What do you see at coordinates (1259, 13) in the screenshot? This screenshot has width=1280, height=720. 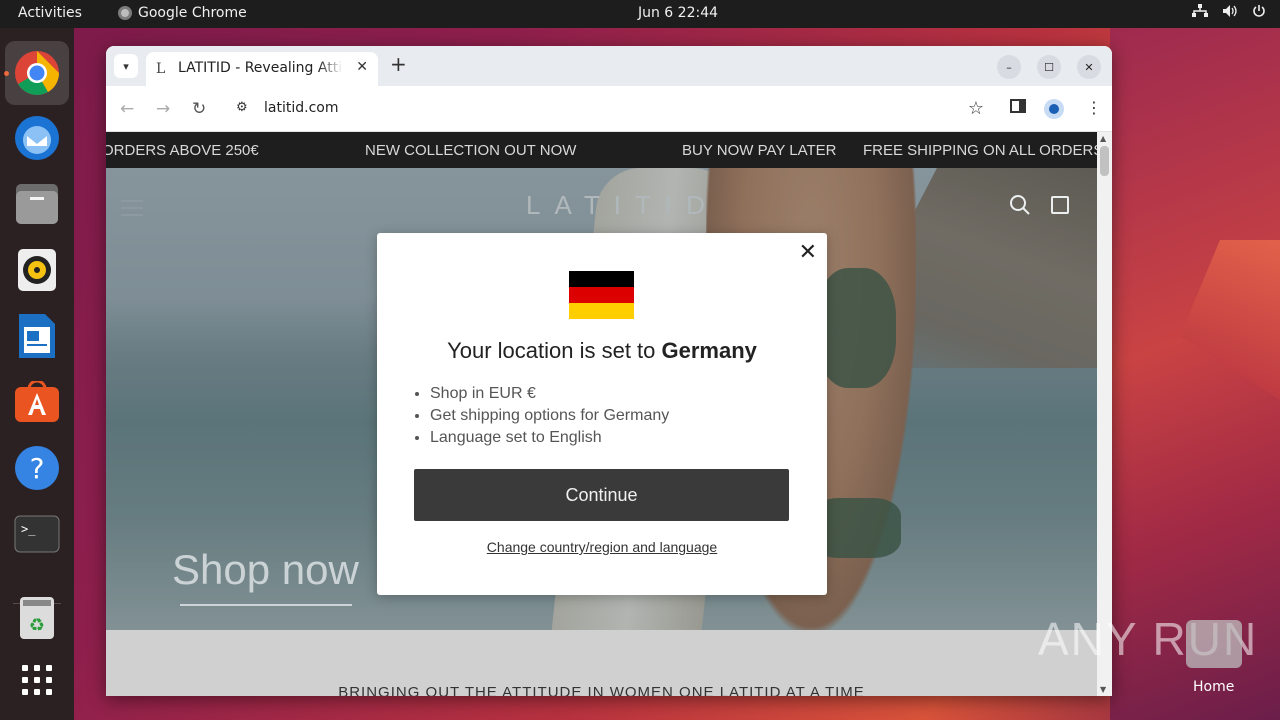 I see `power-icon` at bounding box center [1259, 13].